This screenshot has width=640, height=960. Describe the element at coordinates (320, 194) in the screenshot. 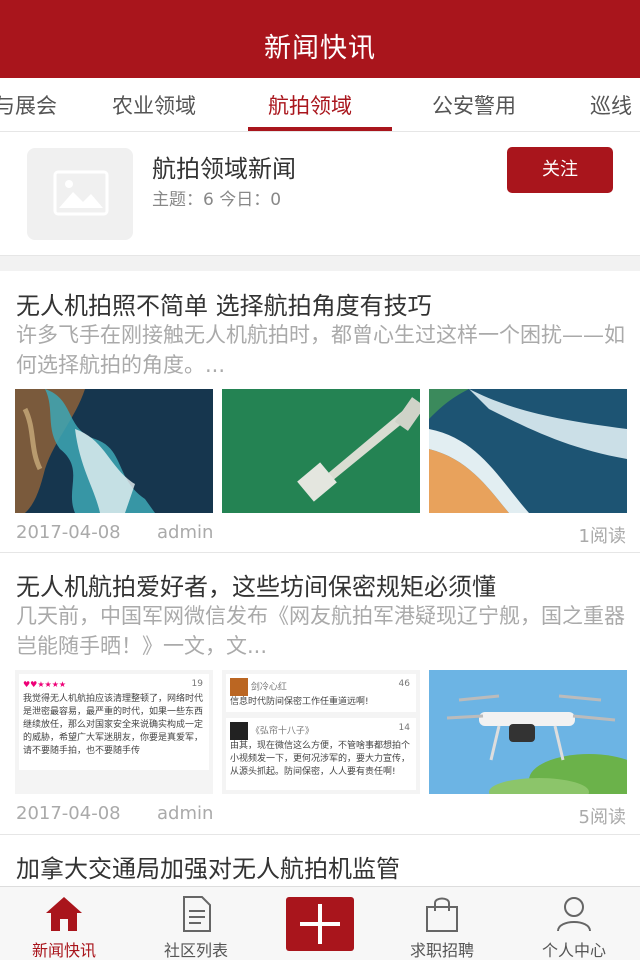

I see `forum-header: 航拍领域新闻 主题：6 今日：0 关注` at that location.